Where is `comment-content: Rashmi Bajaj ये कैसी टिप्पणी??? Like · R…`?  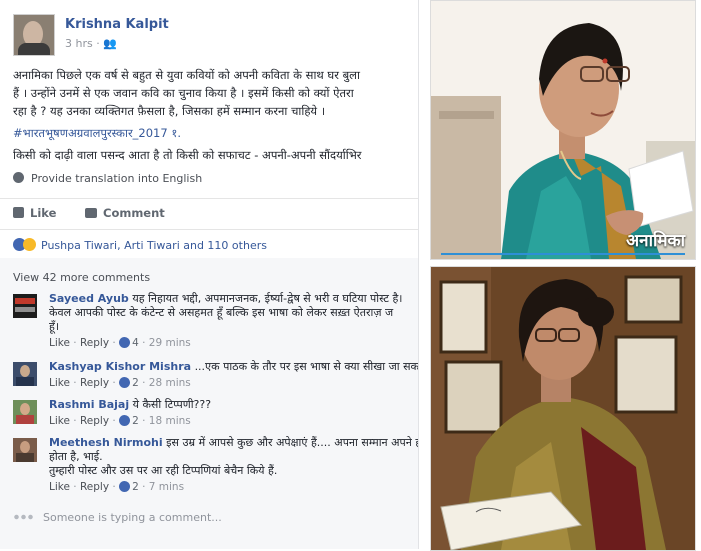
comment-content: Rashmi Bajaj ये कैसी टिप्पणी??? Like · R… is located at coordinates (233, 413).